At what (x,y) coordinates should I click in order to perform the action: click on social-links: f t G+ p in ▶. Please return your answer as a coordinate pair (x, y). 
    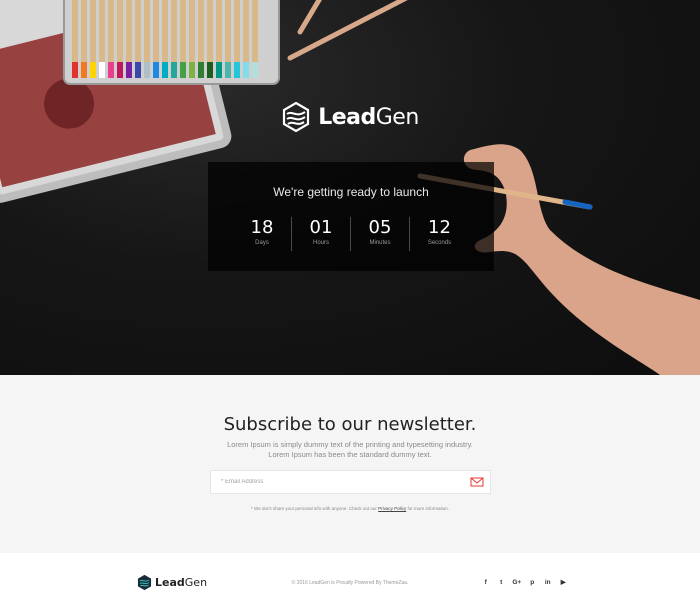
    Looking at the image, I should click on (524, 583).